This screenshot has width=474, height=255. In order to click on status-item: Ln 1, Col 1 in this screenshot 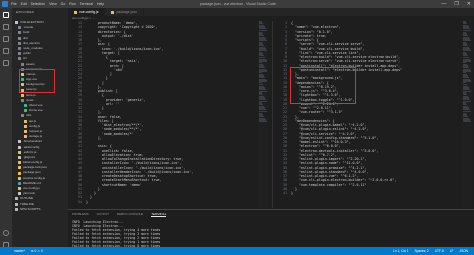, I will do `click(400, 251)`.